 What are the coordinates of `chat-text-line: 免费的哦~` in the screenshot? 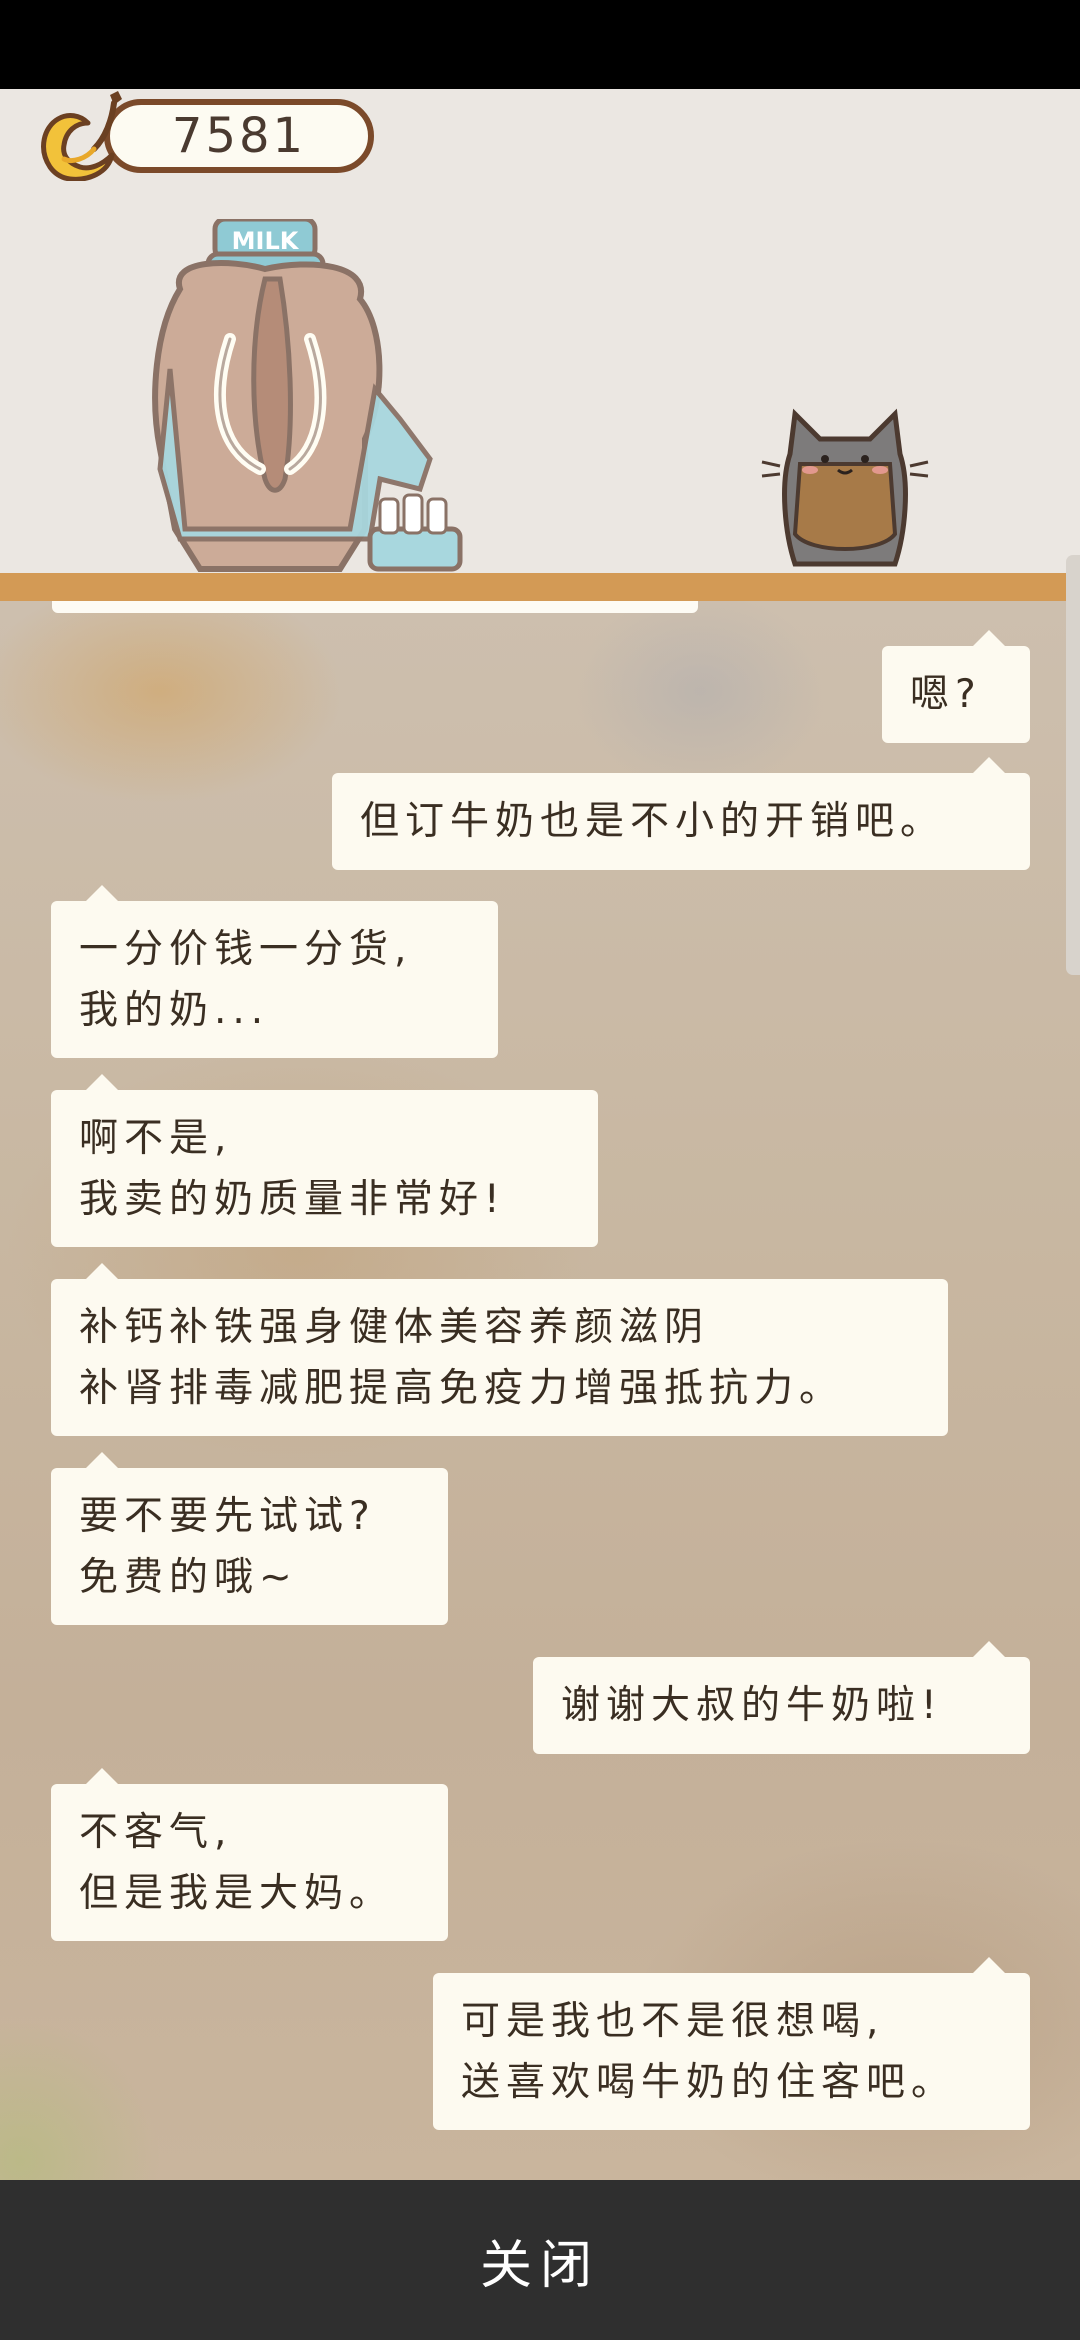 It's located at (188, 1577).